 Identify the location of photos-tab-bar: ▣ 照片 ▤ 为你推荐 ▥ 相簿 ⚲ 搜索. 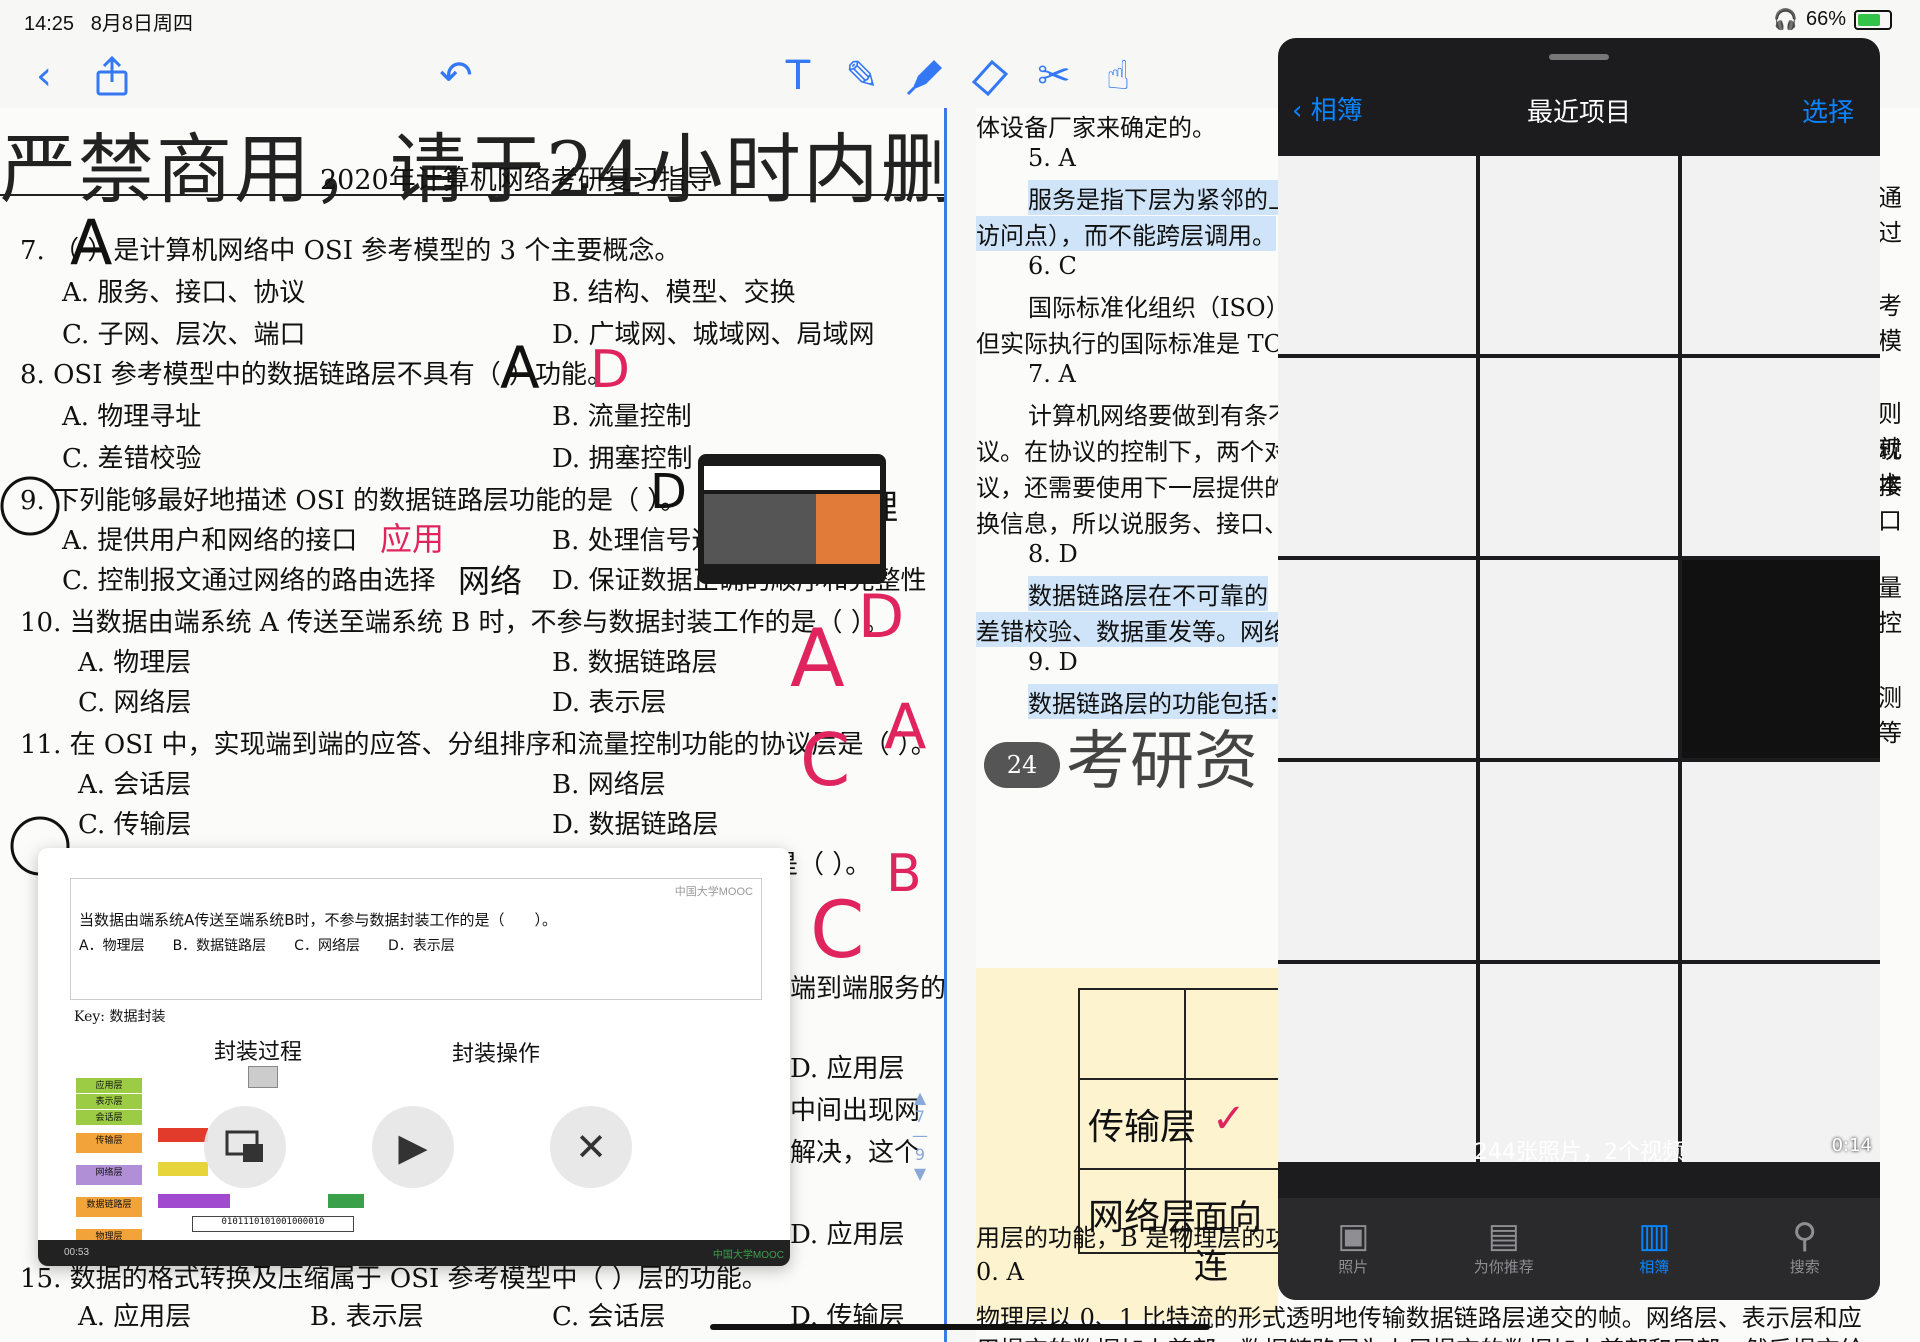
(1579, 1249).